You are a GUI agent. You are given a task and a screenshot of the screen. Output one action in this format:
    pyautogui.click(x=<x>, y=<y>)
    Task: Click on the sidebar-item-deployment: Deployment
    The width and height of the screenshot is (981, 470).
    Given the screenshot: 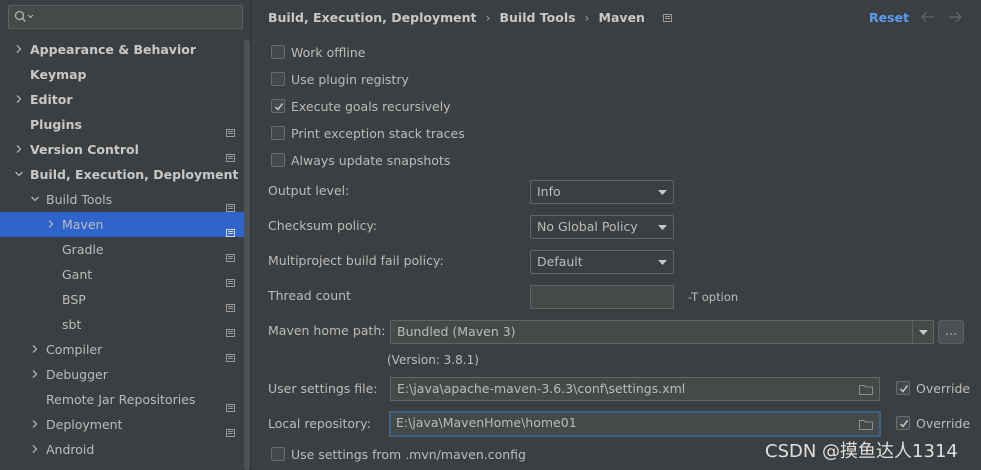 What is the action you would take?
    pyautogui.click(x=125, y=424)
    